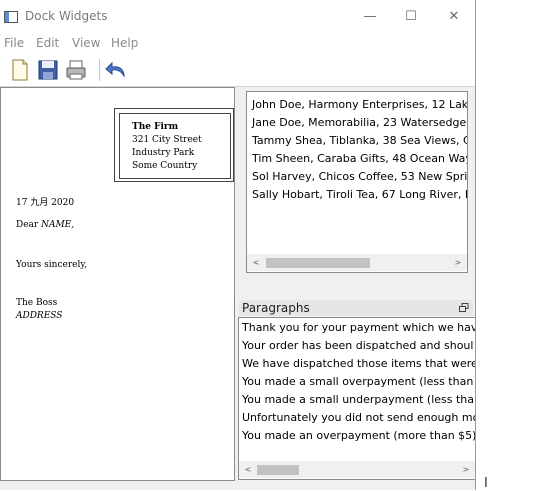  I want to click on menu-edit: Edit, so click(47, 43).